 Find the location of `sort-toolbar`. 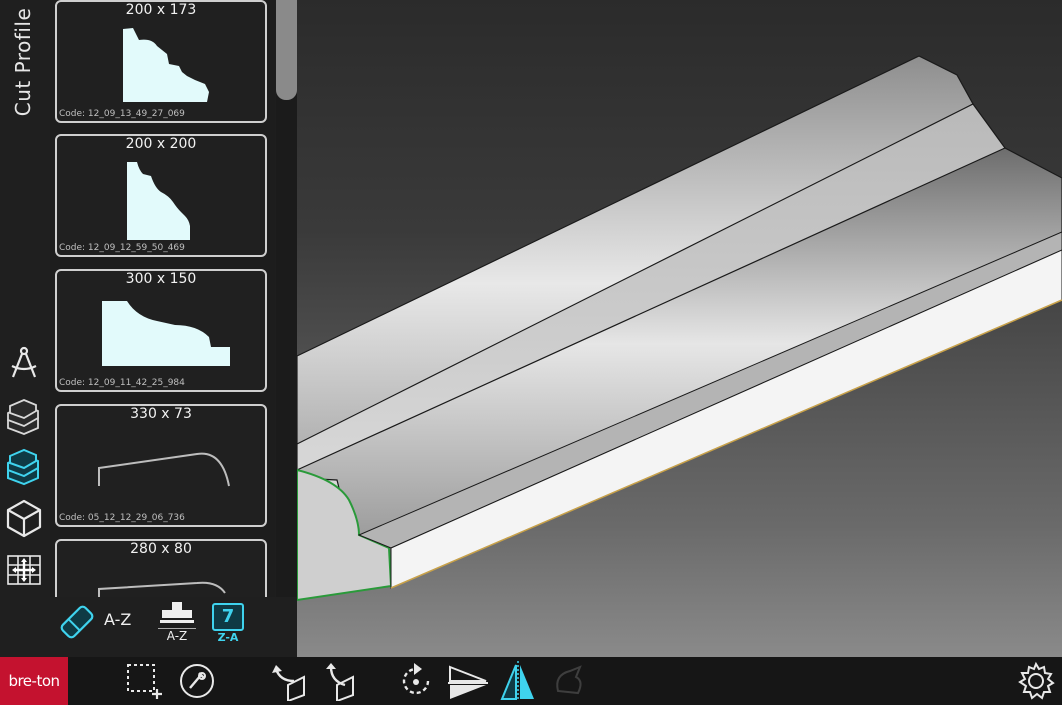

sort-toolbar is located at coordinates (148, 627).